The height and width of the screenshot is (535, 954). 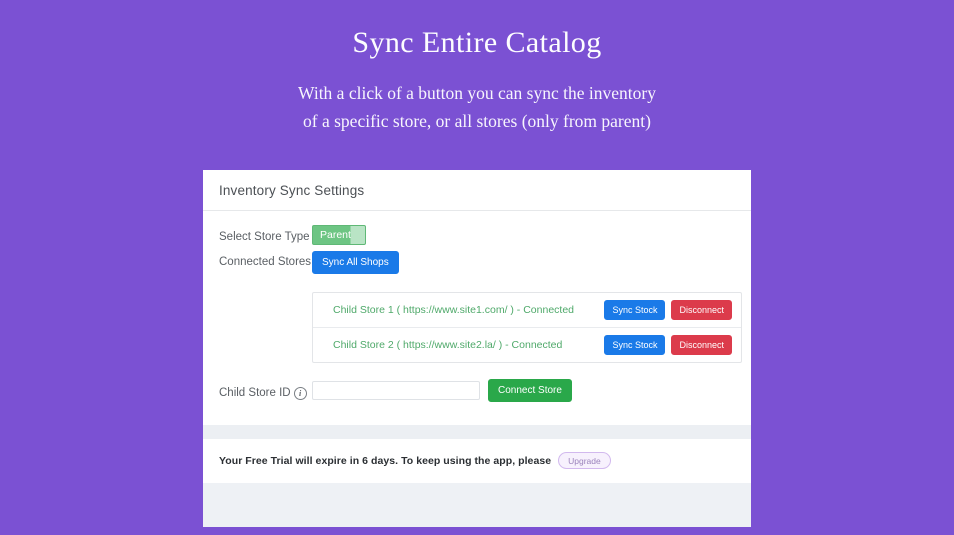 What do you see at coordinates (477, 432) in the screenshot?
I see `divider-band` at bounding box center [477, 432].